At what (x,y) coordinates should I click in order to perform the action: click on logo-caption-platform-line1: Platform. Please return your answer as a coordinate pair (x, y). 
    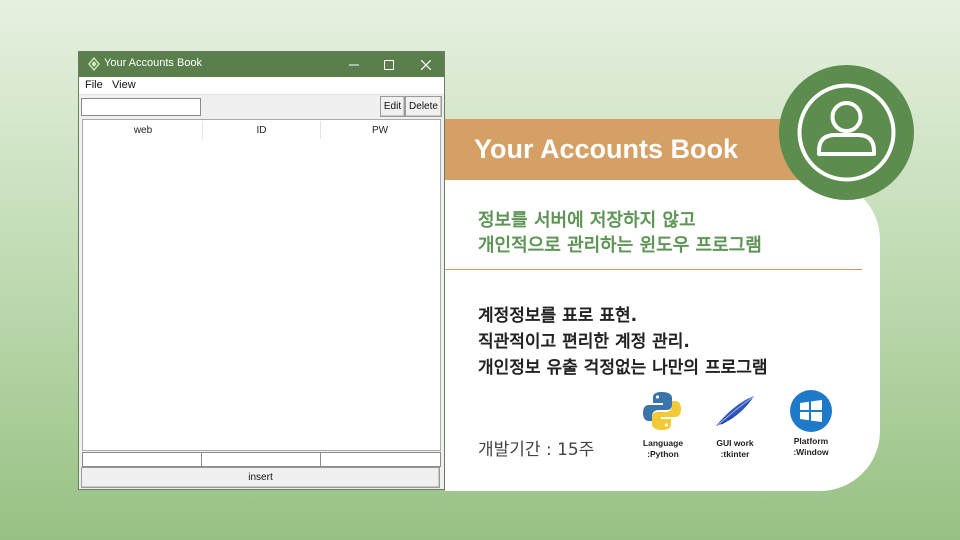
    Looking at the image, I should click on (811, 441).